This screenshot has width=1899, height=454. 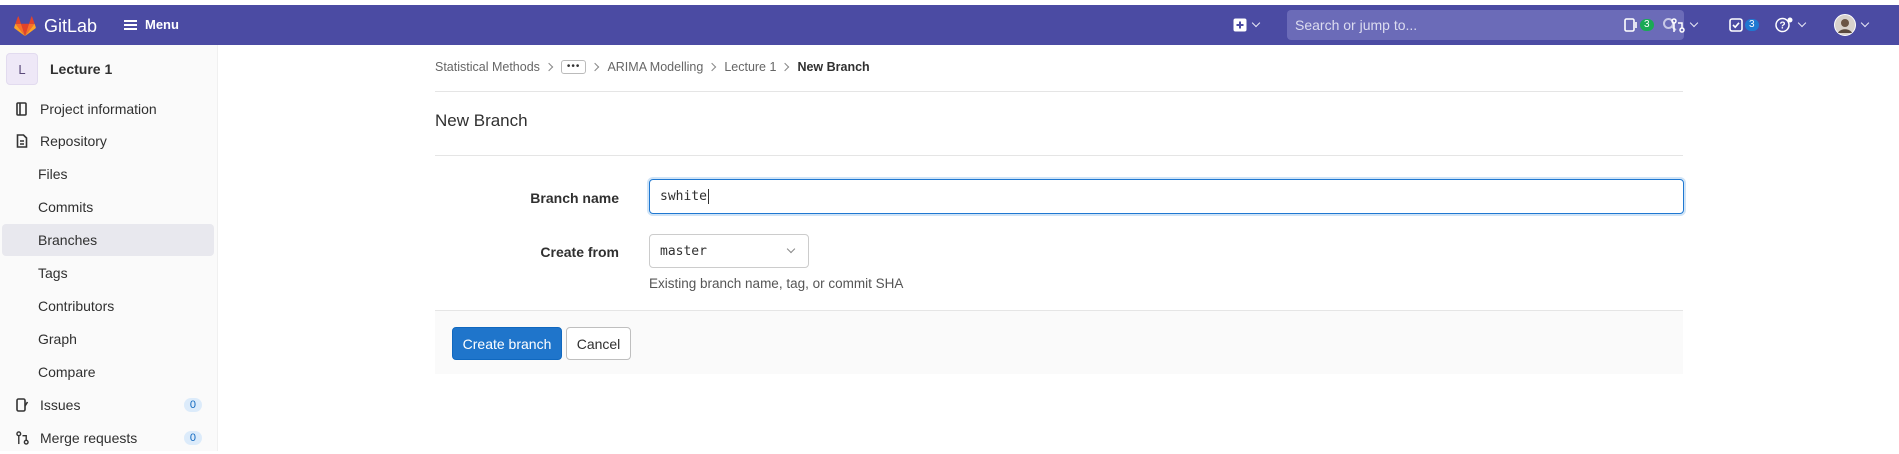 What do you see at coordinates (53, 273) in the screenshot?
I see `sidebar-item-label: Tags` at bounding box center [53, 273].